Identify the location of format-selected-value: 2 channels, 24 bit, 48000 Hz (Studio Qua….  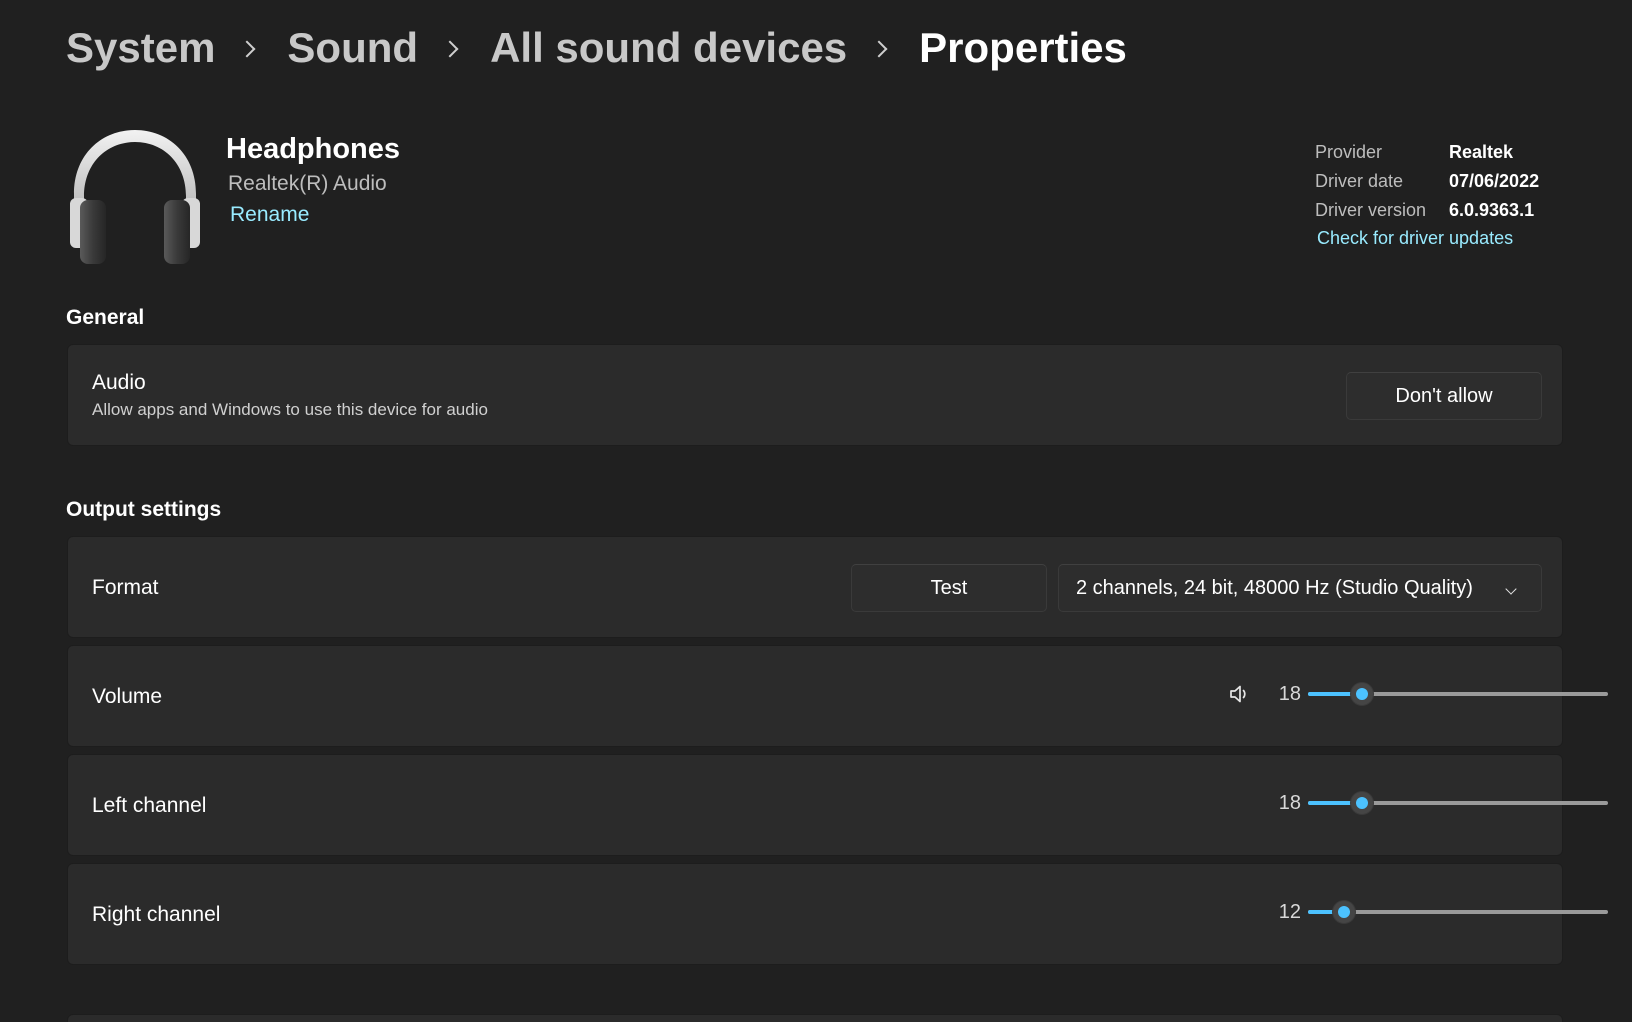
(1274, 587).